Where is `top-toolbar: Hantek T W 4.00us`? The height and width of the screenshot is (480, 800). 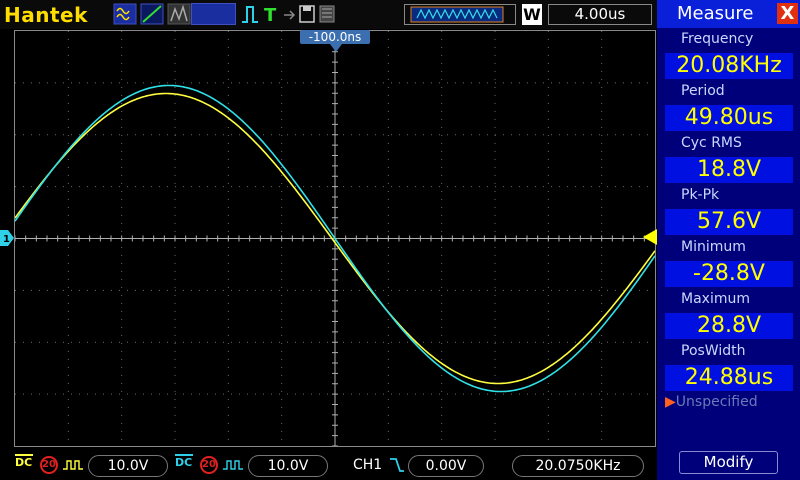
top-toolbar: Hantek T W 4.00us is located at coordinates (328, 14).